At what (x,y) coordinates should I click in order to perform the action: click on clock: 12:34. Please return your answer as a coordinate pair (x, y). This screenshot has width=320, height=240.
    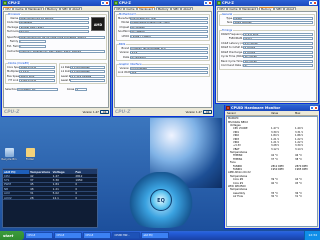
    Looking at the image, I should click on (312, 235).